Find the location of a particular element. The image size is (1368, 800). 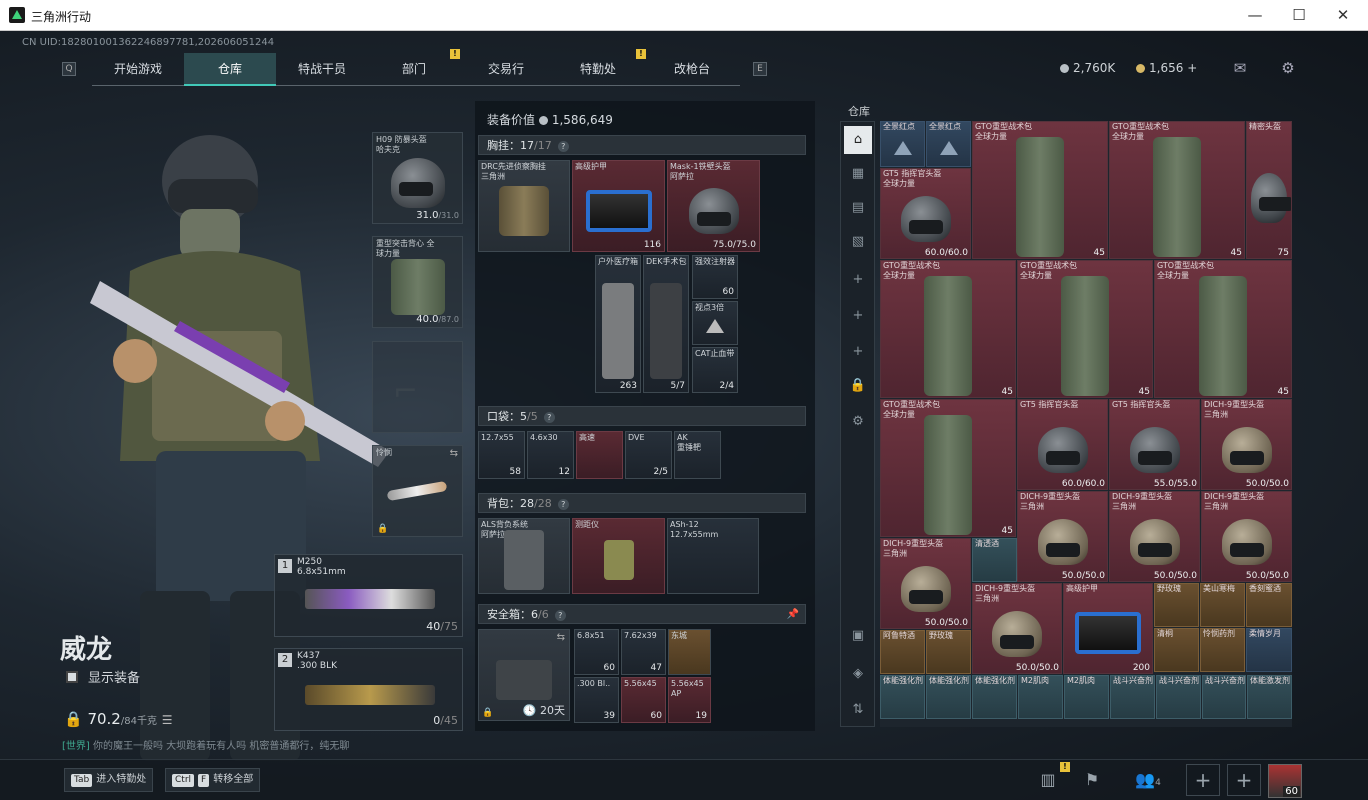

warehouse-item: 柔情岁月 is located at coordinates (1269, 650).